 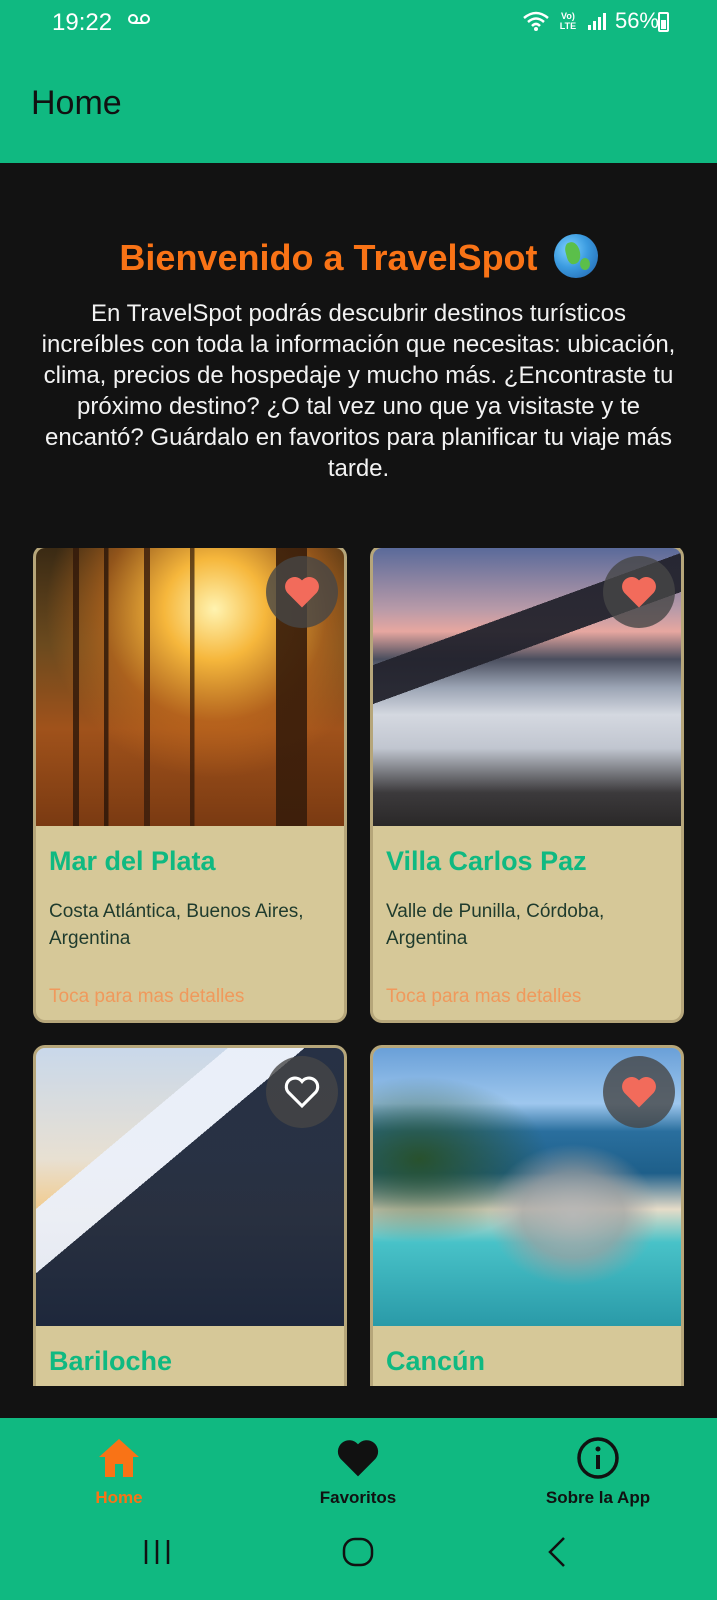 I want to click on page-title: Home, so click(x=76, y=103).